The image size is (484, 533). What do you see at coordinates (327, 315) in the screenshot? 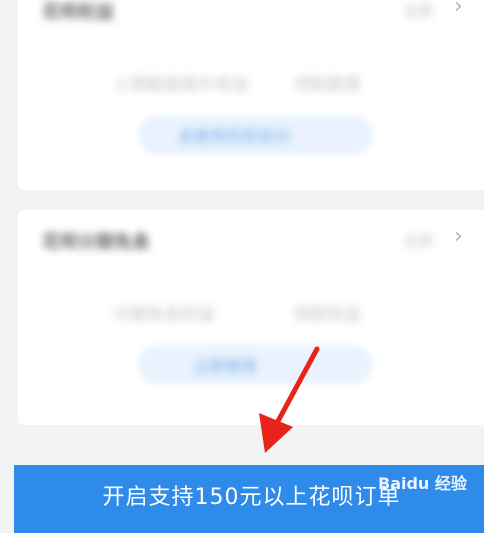
I see `card-desc-right: 领取权益` at bounding box center [327, 315].